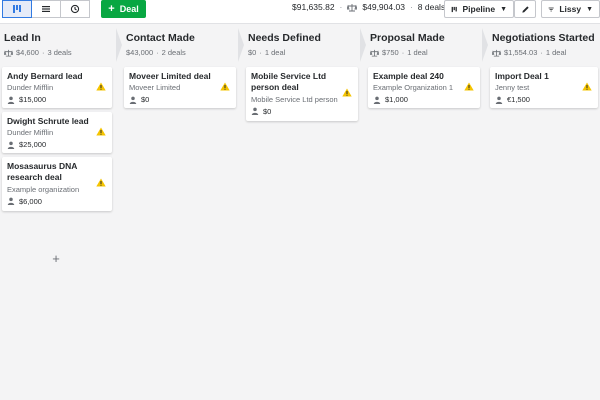 This screenshot has height=400, width=600. I want to click on stage-value: $4,600, so click(27, 52).